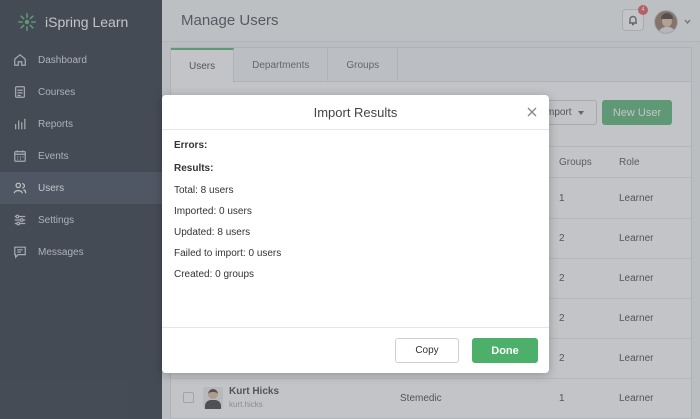 The width and height of the screenshot is (700, 419). I want to click on done-button: Done, so click(505, 350).